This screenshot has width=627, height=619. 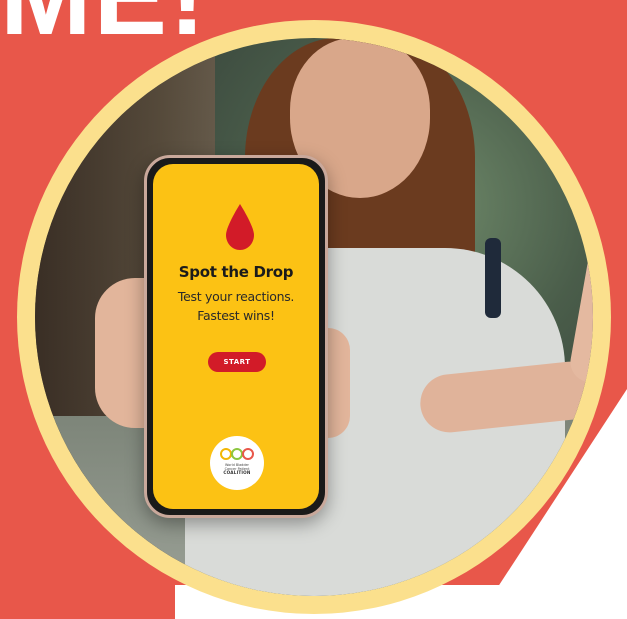 What do you see at coordinates (236, 306) in the screenshot?
I see `app-subtitle: Test your reactions. Fastest wins!` at bounding box center [236, 306].